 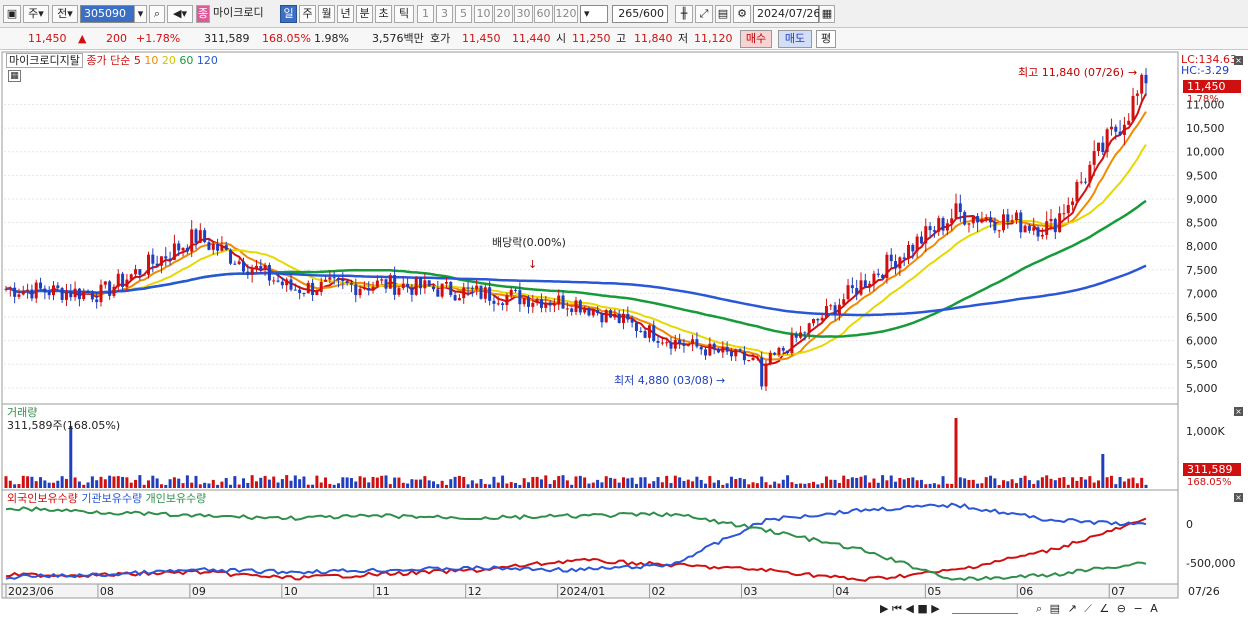 What do you see at coordinates (756, 39) in the screenshot?
I see `buy-button: 매수` at bounding box center [756, 39].